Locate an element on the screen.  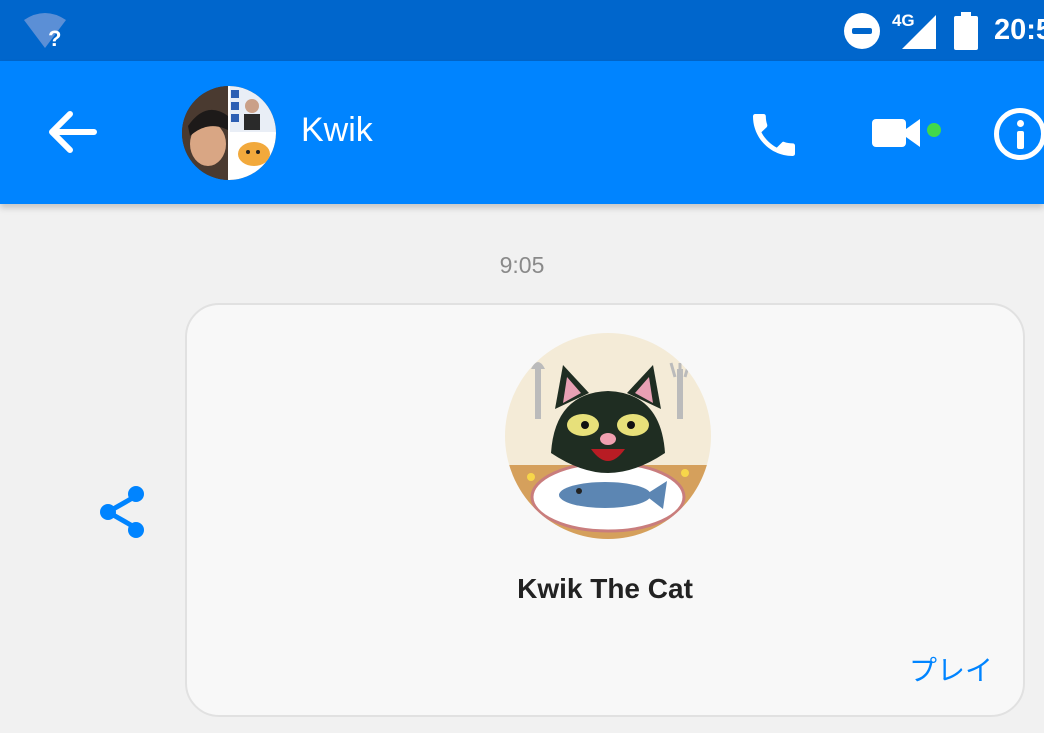
share-icon is located at coordinates (122, 512).